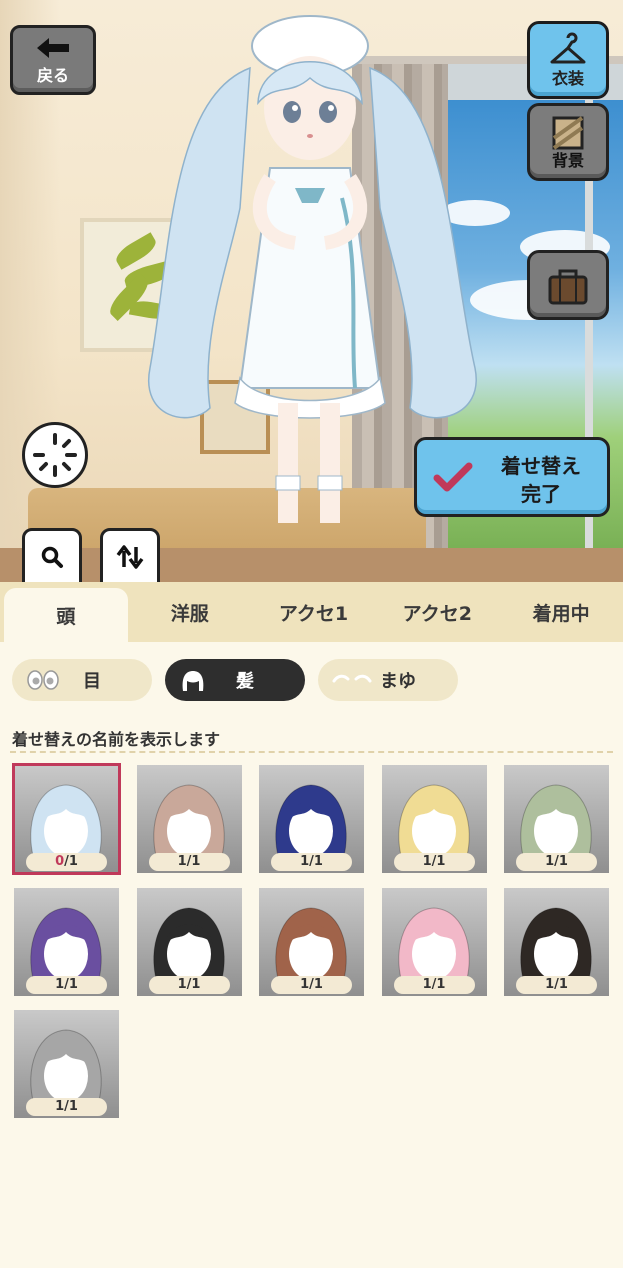 This screenshot has height=1268, width=623. What do you see at coordinates (66, 862) in the screenshot?
I see `item-count: 0/1` at bounding box center [66, 862].